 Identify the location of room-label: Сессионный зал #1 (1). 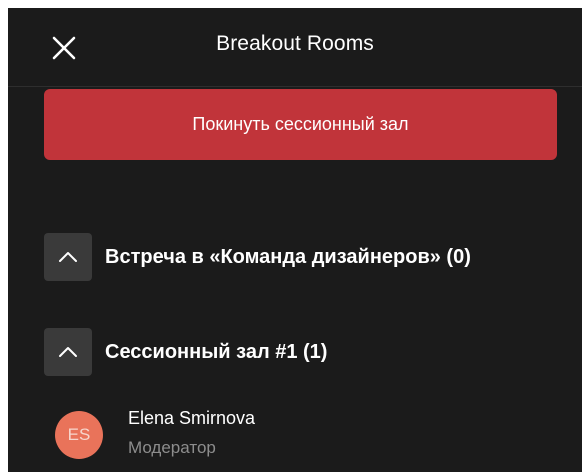
(216, 351).